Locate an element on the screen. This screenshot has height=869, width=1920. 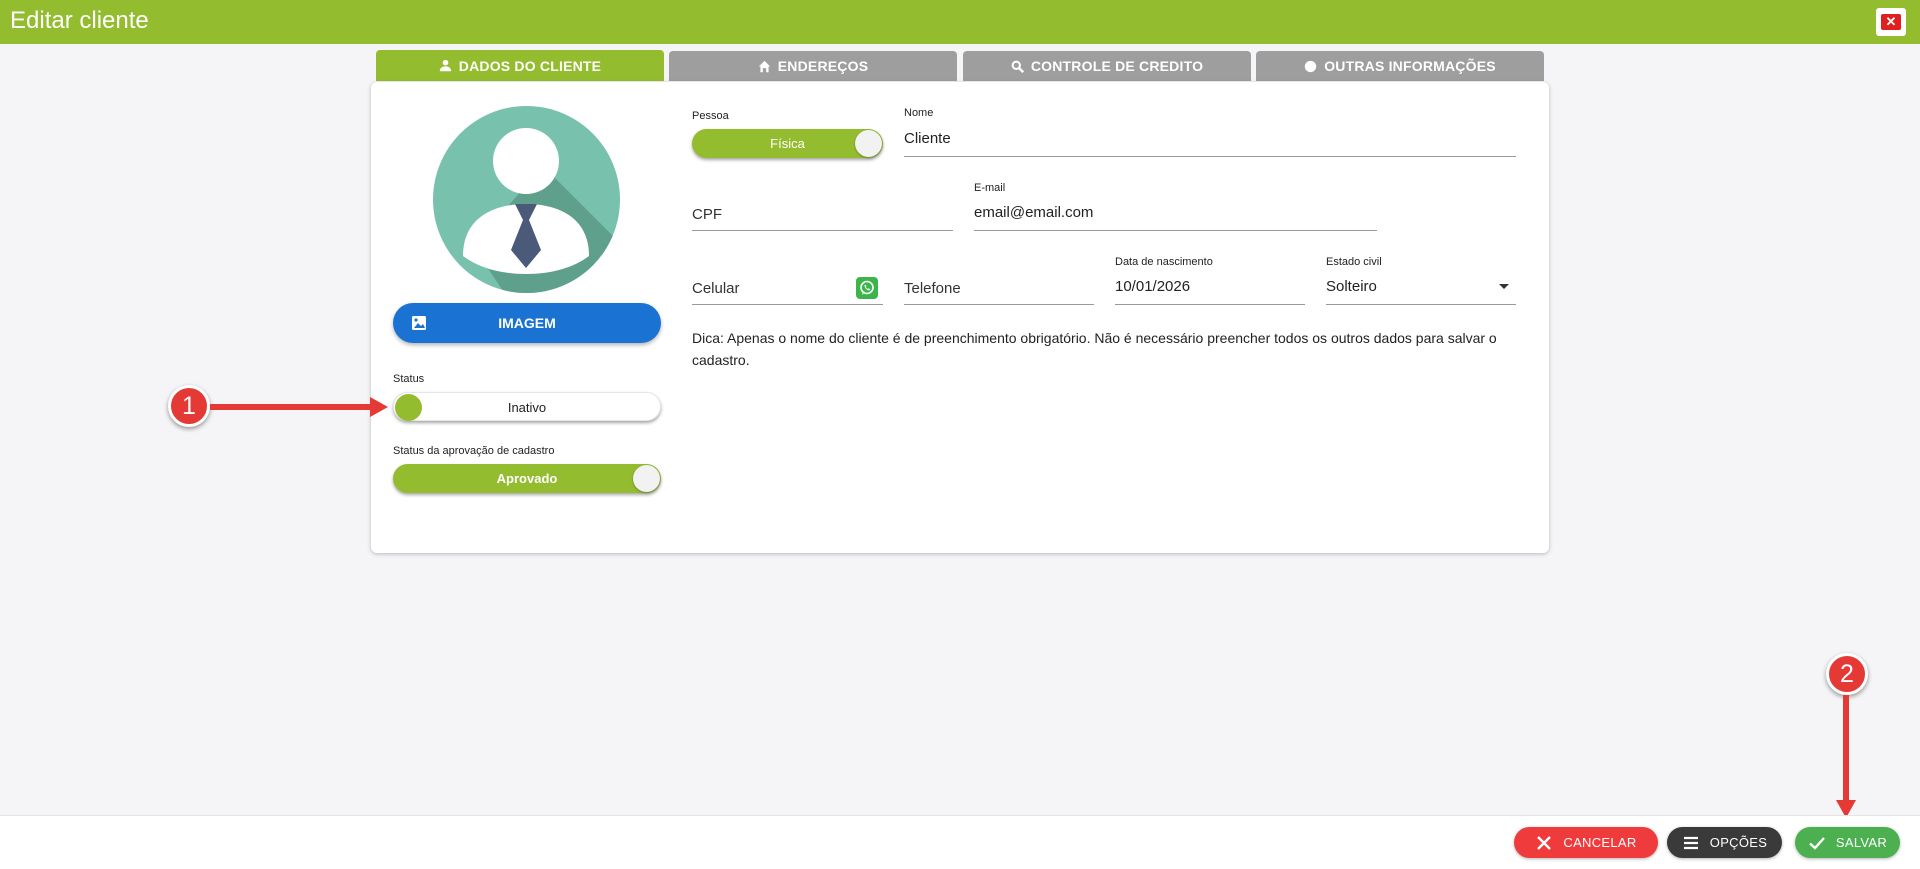
approval-status-toggle: Aprovado is located at coordinates (527, 478).